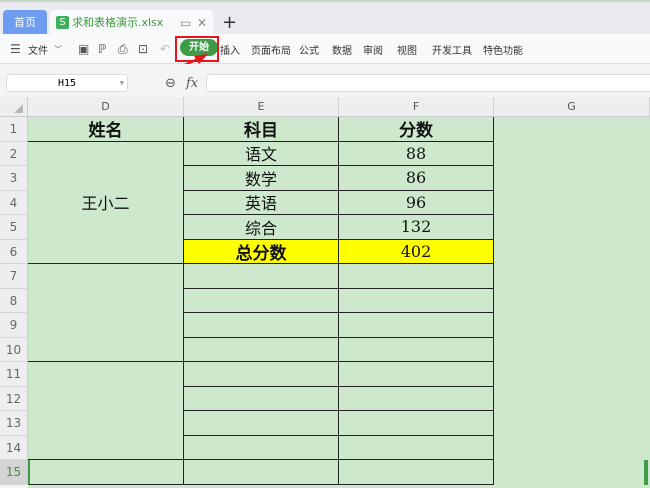 The height and width of the screenshot is (488, 650). What do you see at coordinates (342, 49) in the screenshot?
I see `tab-data: 数据` at bounding box center [342, 49].